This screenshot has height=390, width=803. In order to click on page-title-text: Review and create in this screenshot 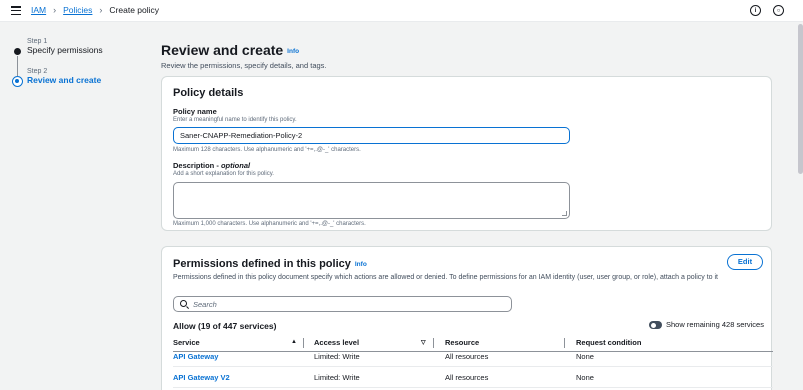, I will do `click(222, 50)`.